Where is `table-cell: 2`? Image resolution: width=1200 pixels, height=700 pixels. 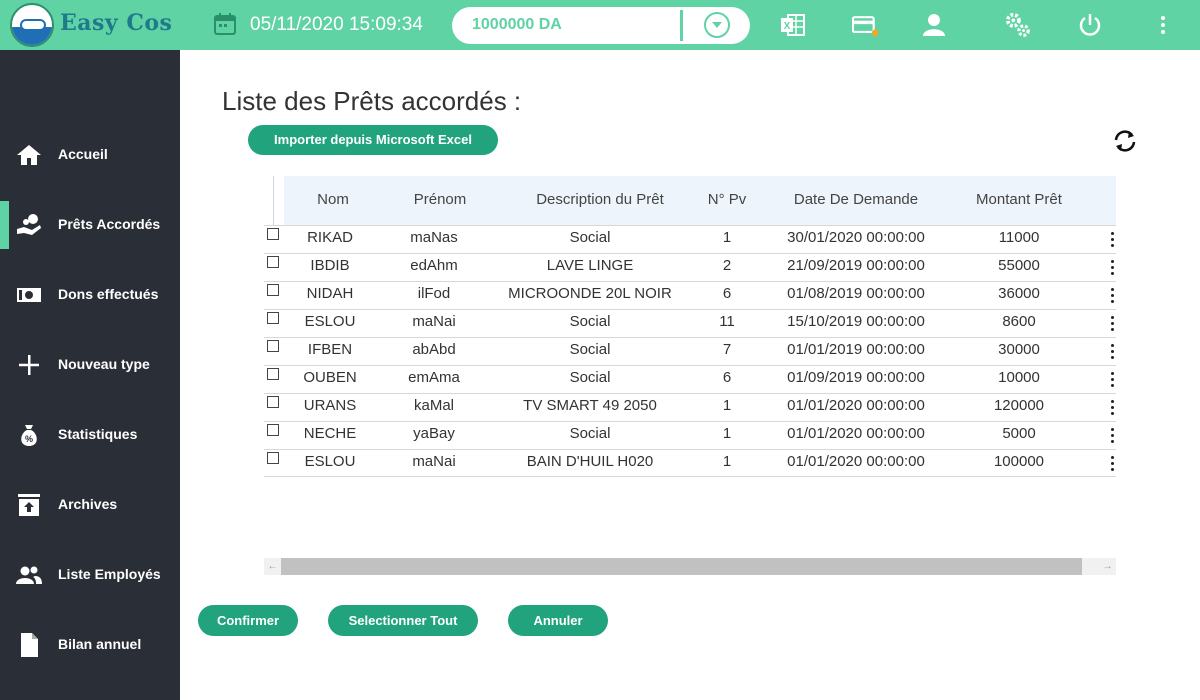
table-cell: 2 is located at coordinates (727, 265).